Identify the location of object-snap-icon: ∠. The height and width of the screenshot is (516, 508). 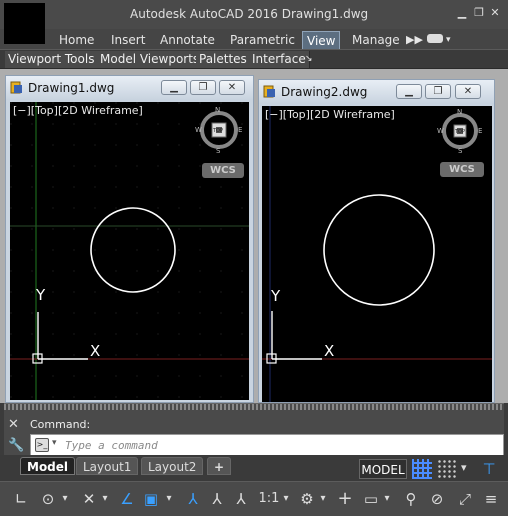
(127, 499).